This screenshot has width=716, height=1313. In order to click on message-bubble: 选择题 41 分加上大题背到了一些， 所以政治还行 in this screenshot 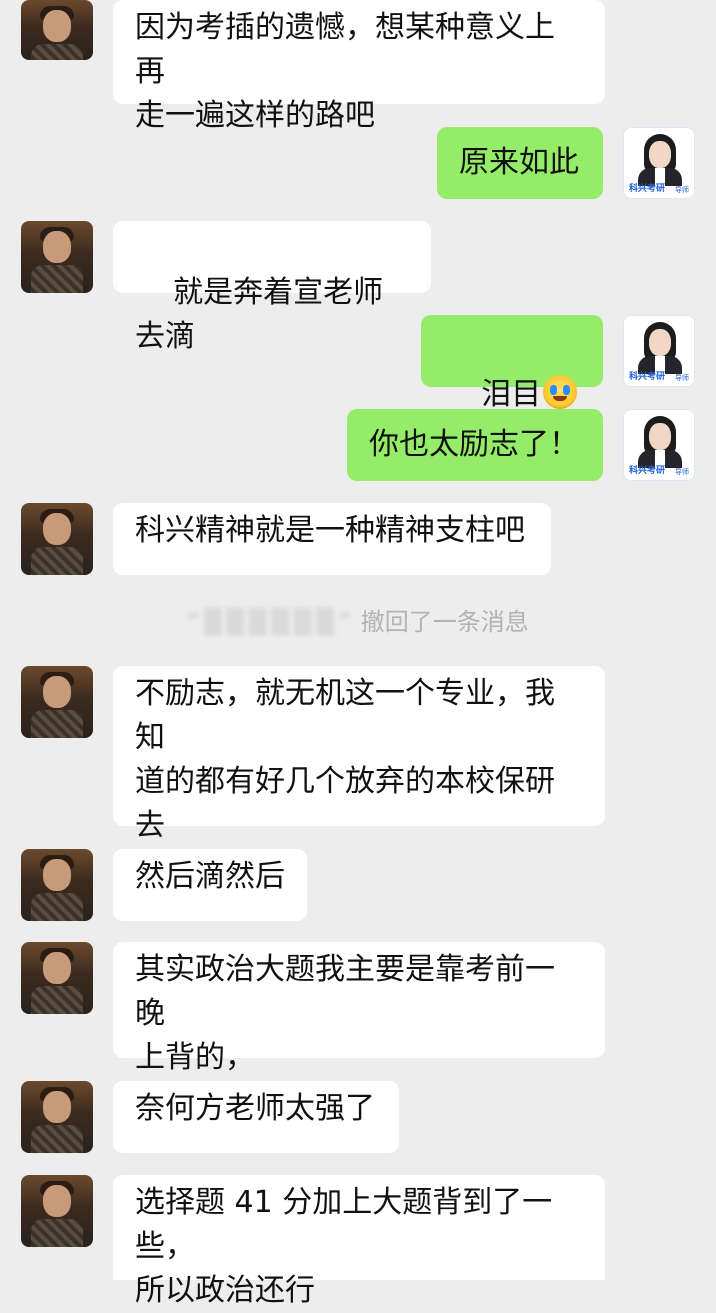, I will do `click(359, 1241)`.